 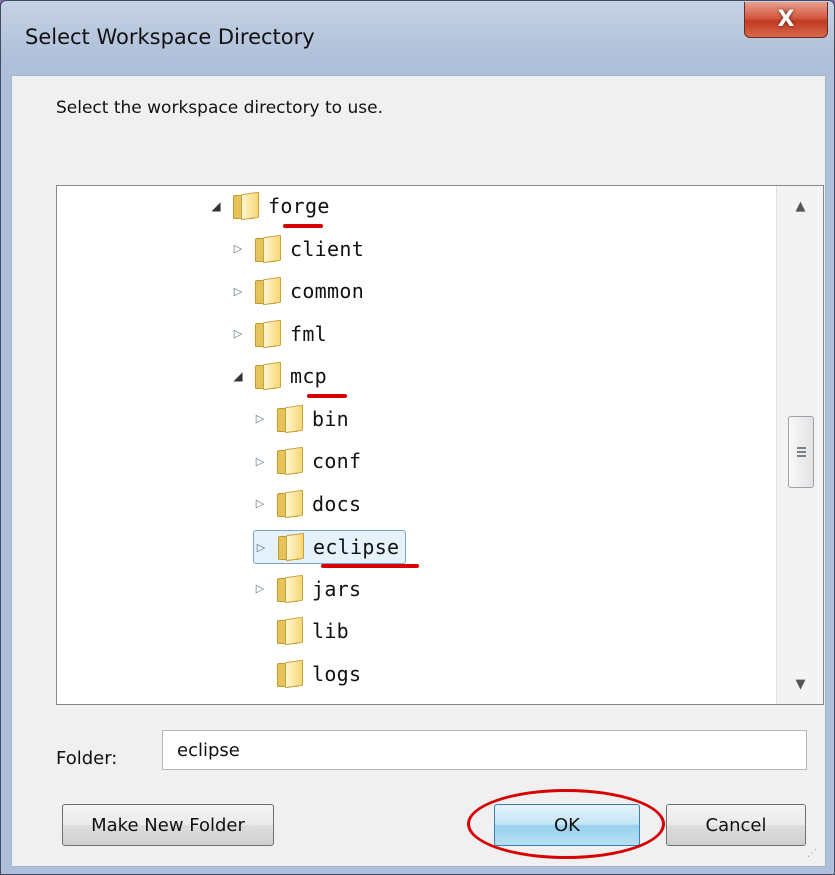 I want to click on tree-item-label: client, so click(x=327, y=248).